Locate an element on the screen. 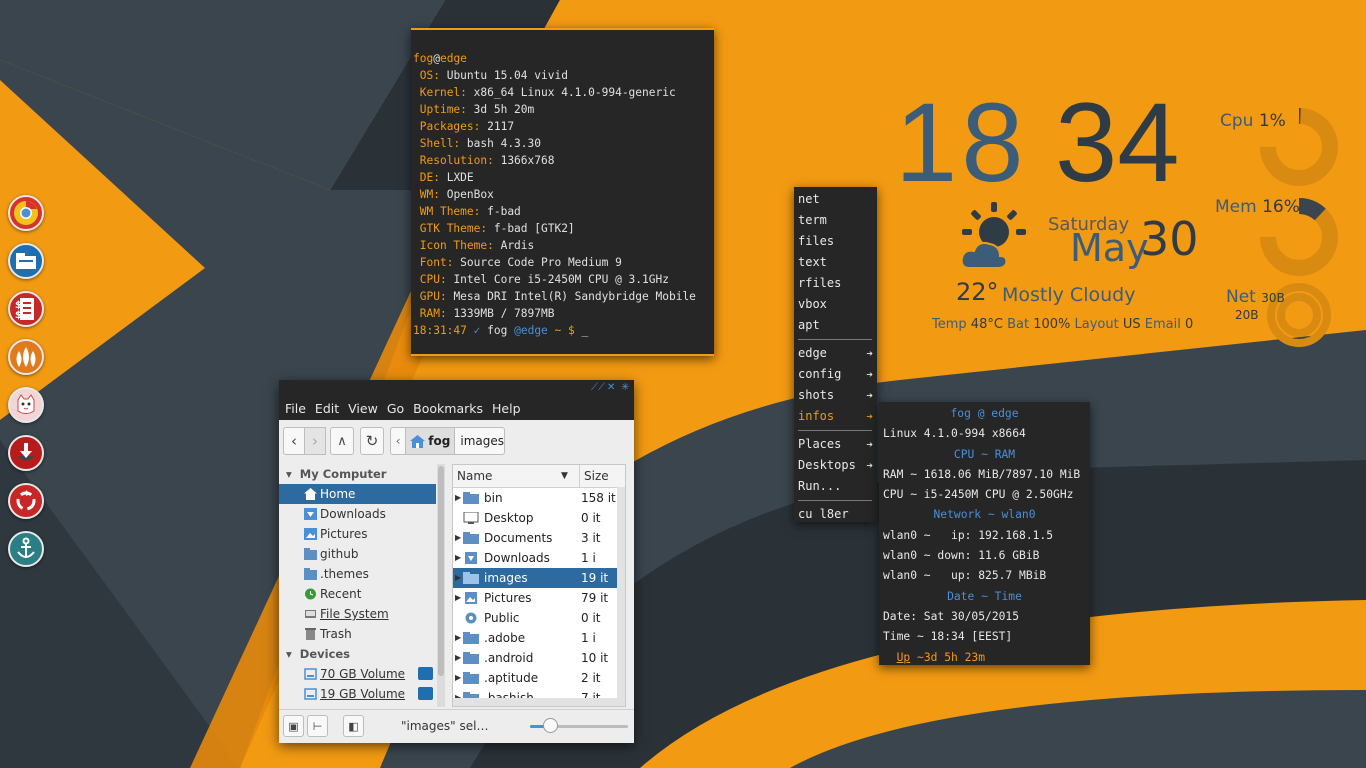  terminal-prompt: 18:31:47 ✓ fog @edge ~ $ _ is located at coordinates (563, 330).